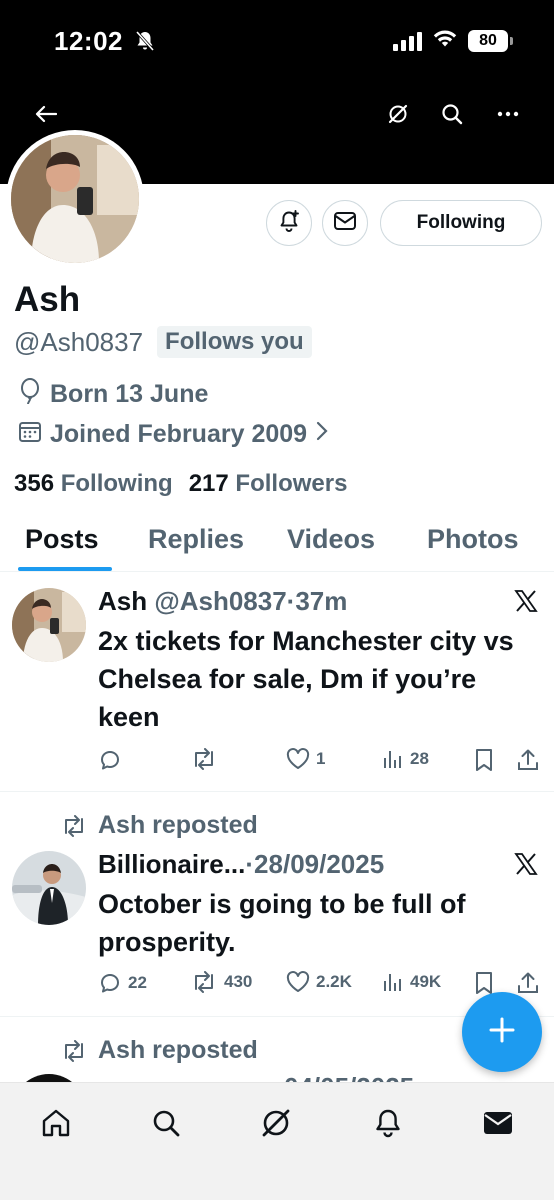 The width and height of the screenshot is (554, 1200). I want to click on followers-stat: 217 Followers, so click(268, 484).